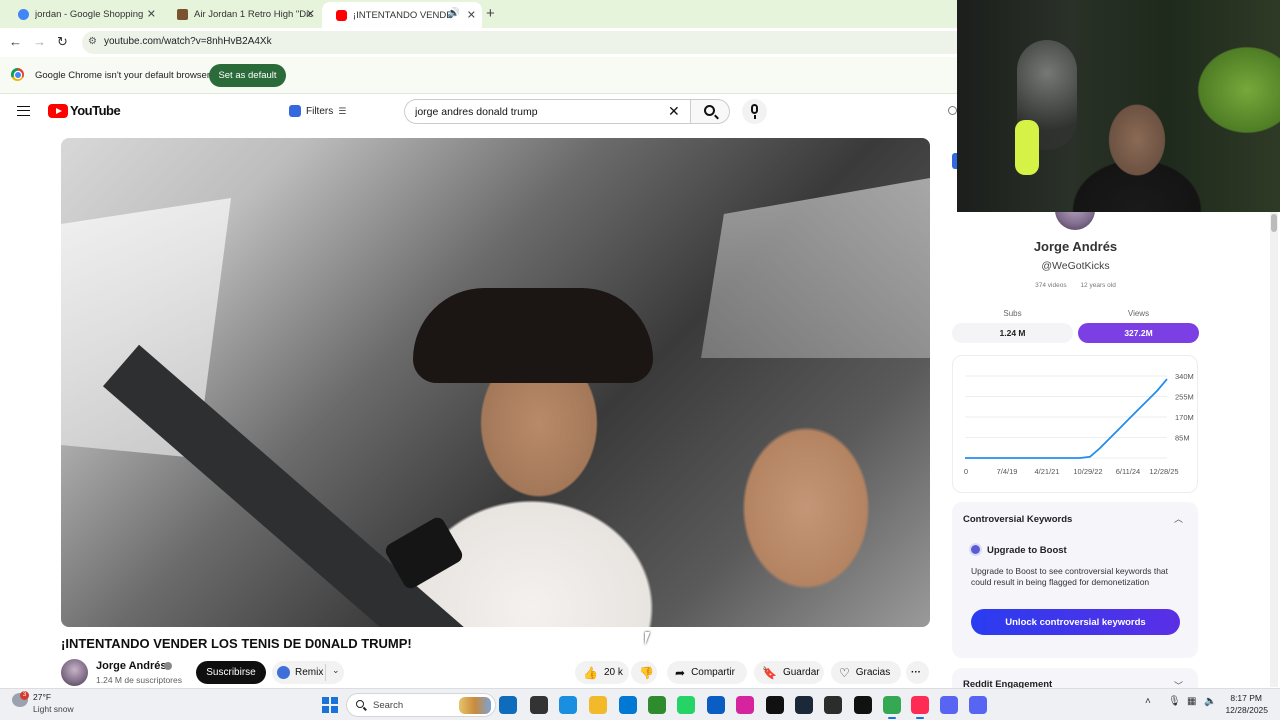 The height and width of the screenshot is (720, 1280). I want to click on boost-title: Upgrade to Boost, so click(1027, 550).